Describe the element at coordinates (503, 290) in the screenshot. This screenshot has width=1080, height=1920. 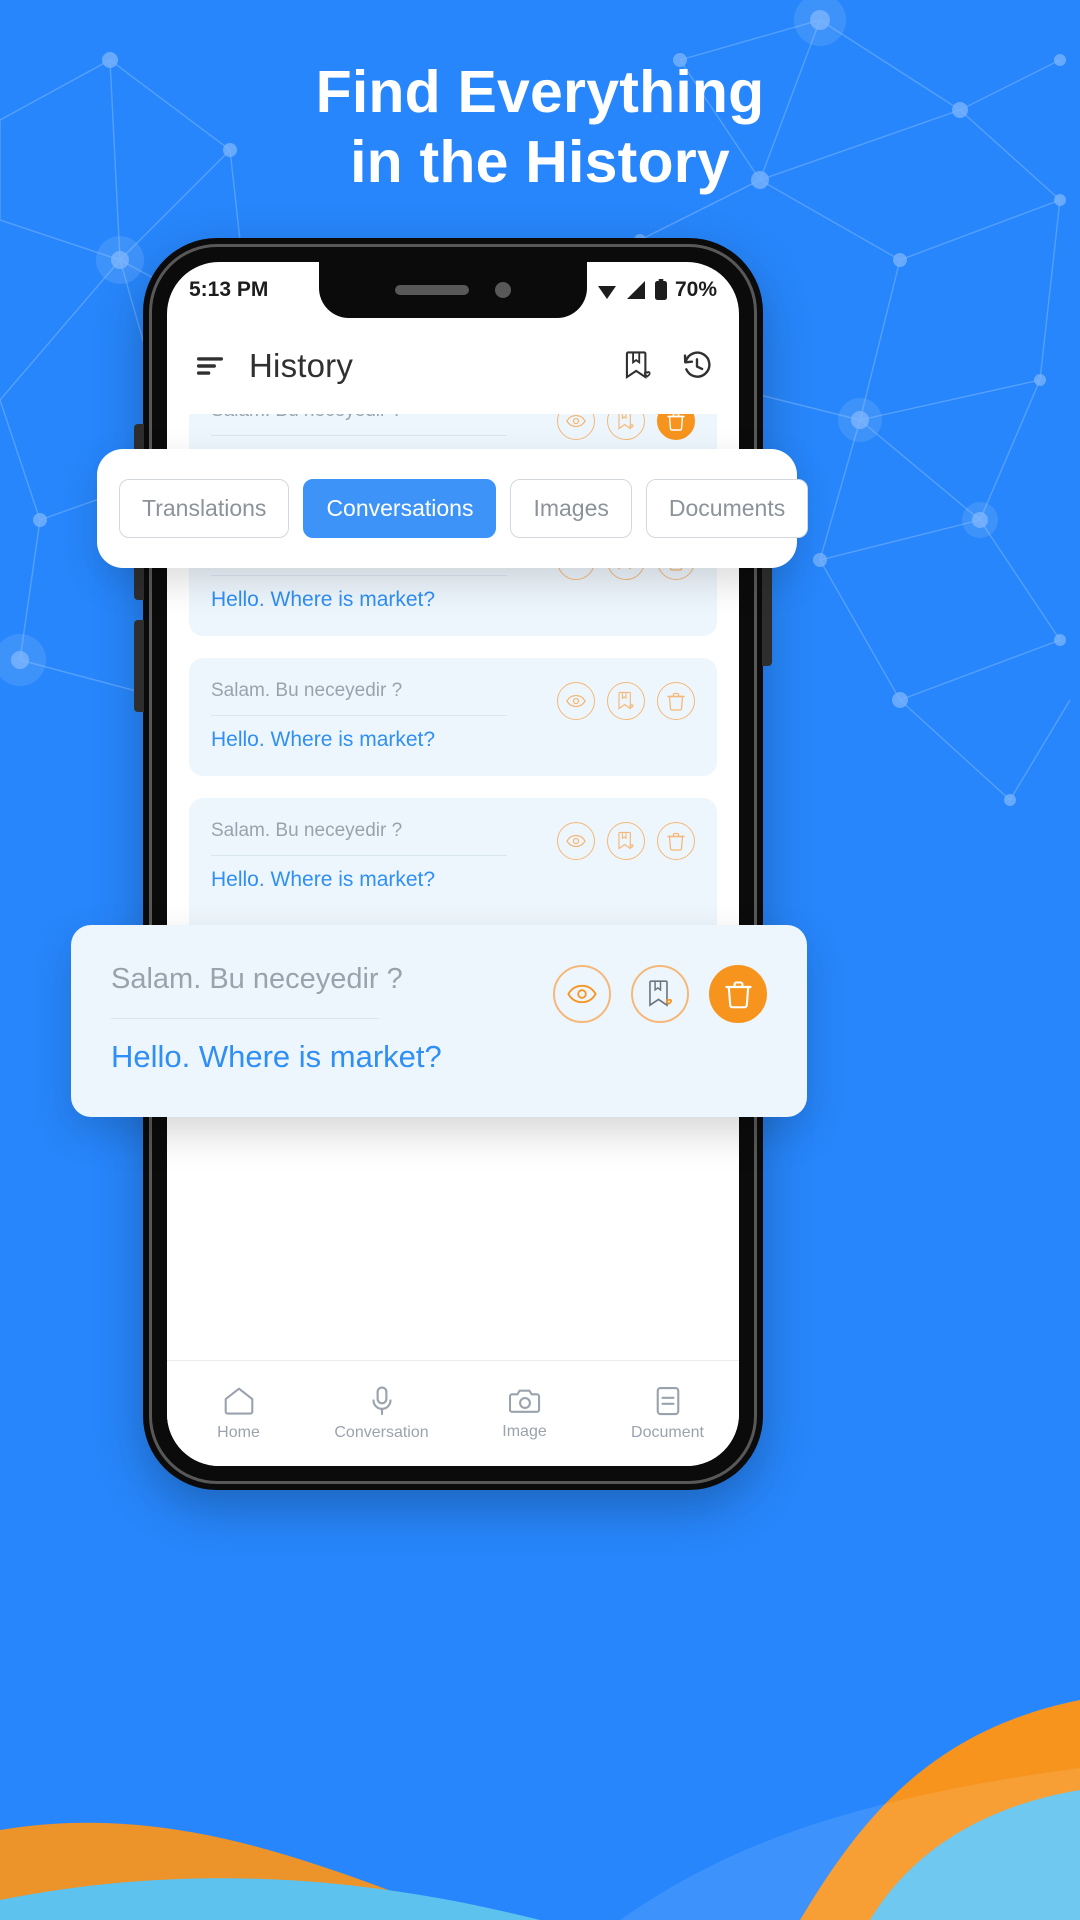
I see `front-camera-icon` at that location.